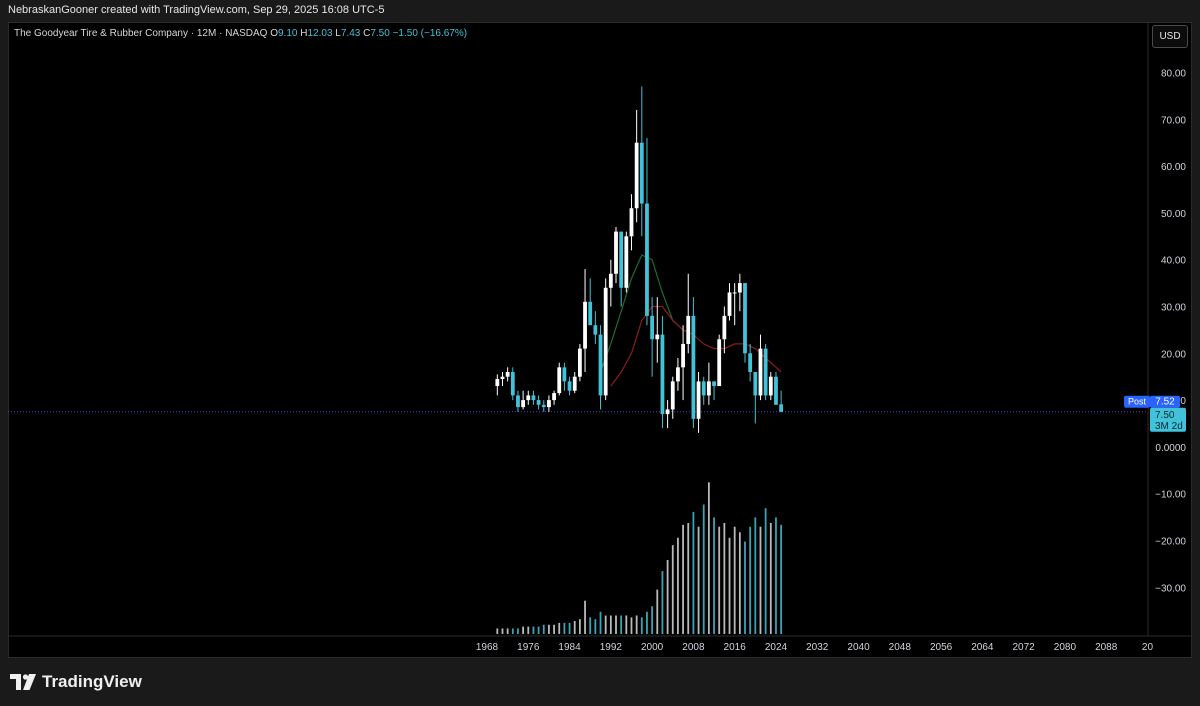 The width and height of the screenshot is (1200, 706). What do you see at coordinates (776, 647) in the screenshot?
I see `x-tick-label: 2024` at bounding box center [776, 647].